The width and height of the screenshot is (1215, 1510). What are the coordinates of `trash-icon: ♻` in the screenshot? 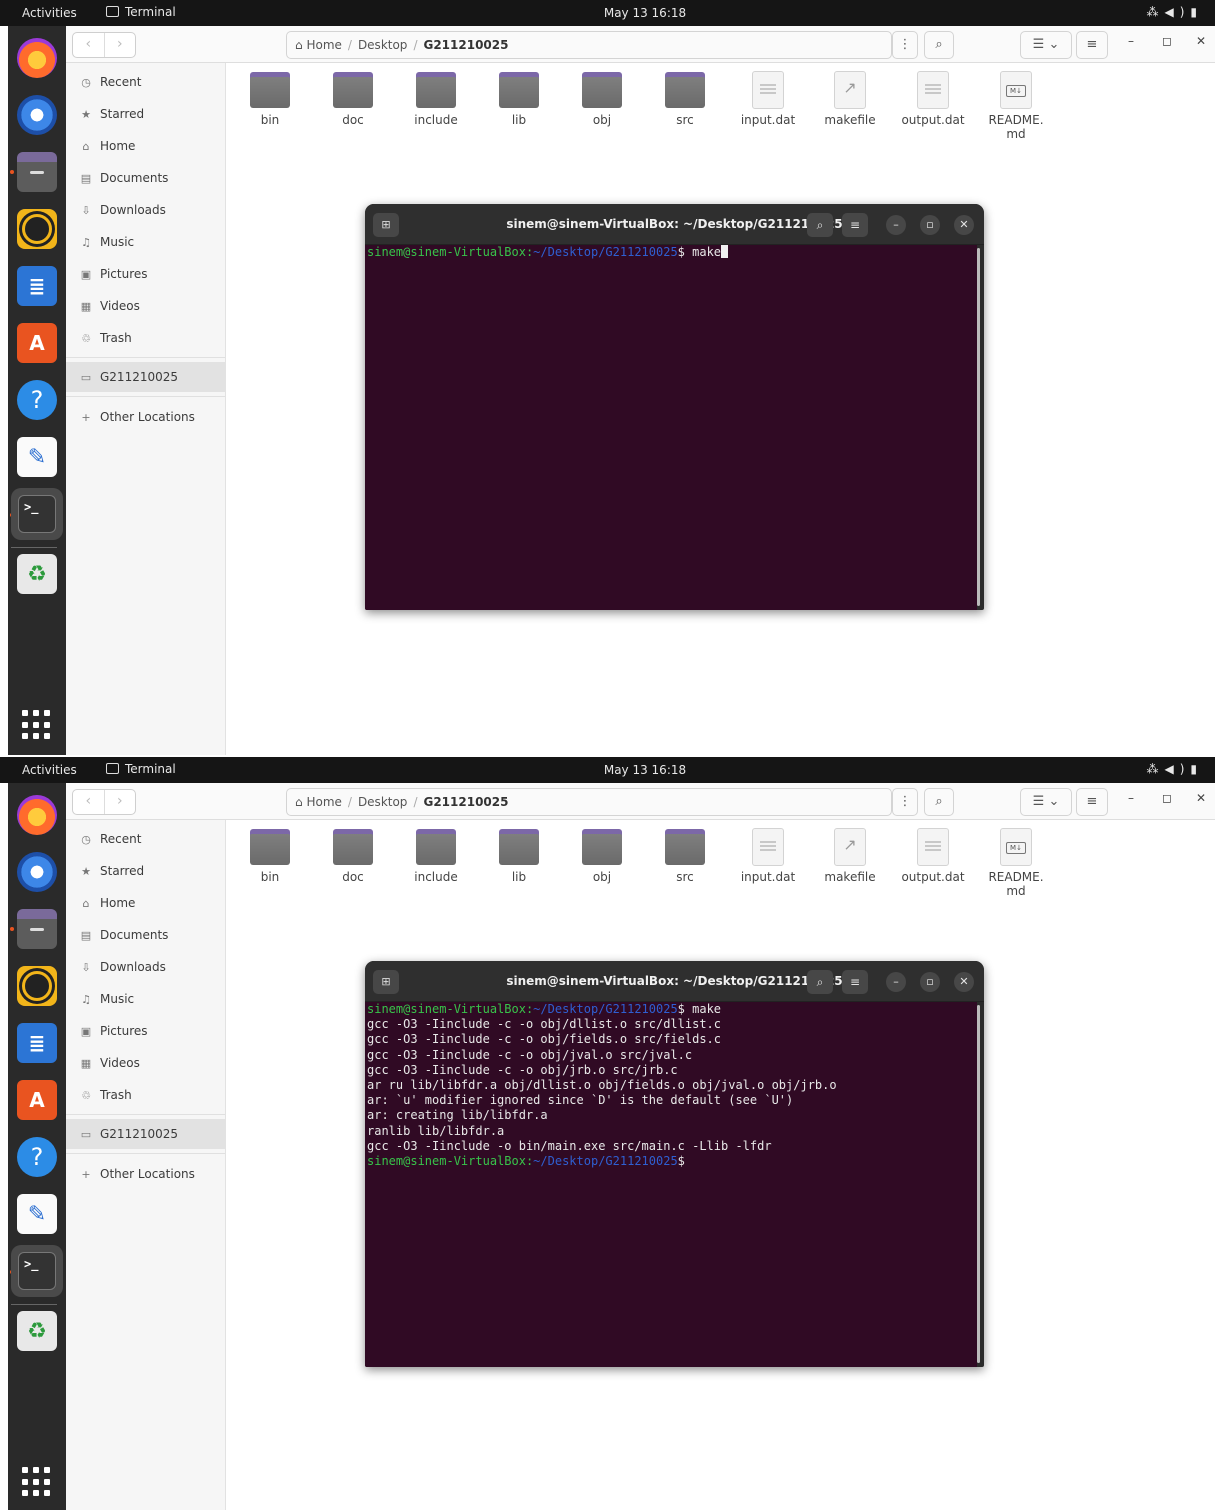 It's located at (37, 1331).